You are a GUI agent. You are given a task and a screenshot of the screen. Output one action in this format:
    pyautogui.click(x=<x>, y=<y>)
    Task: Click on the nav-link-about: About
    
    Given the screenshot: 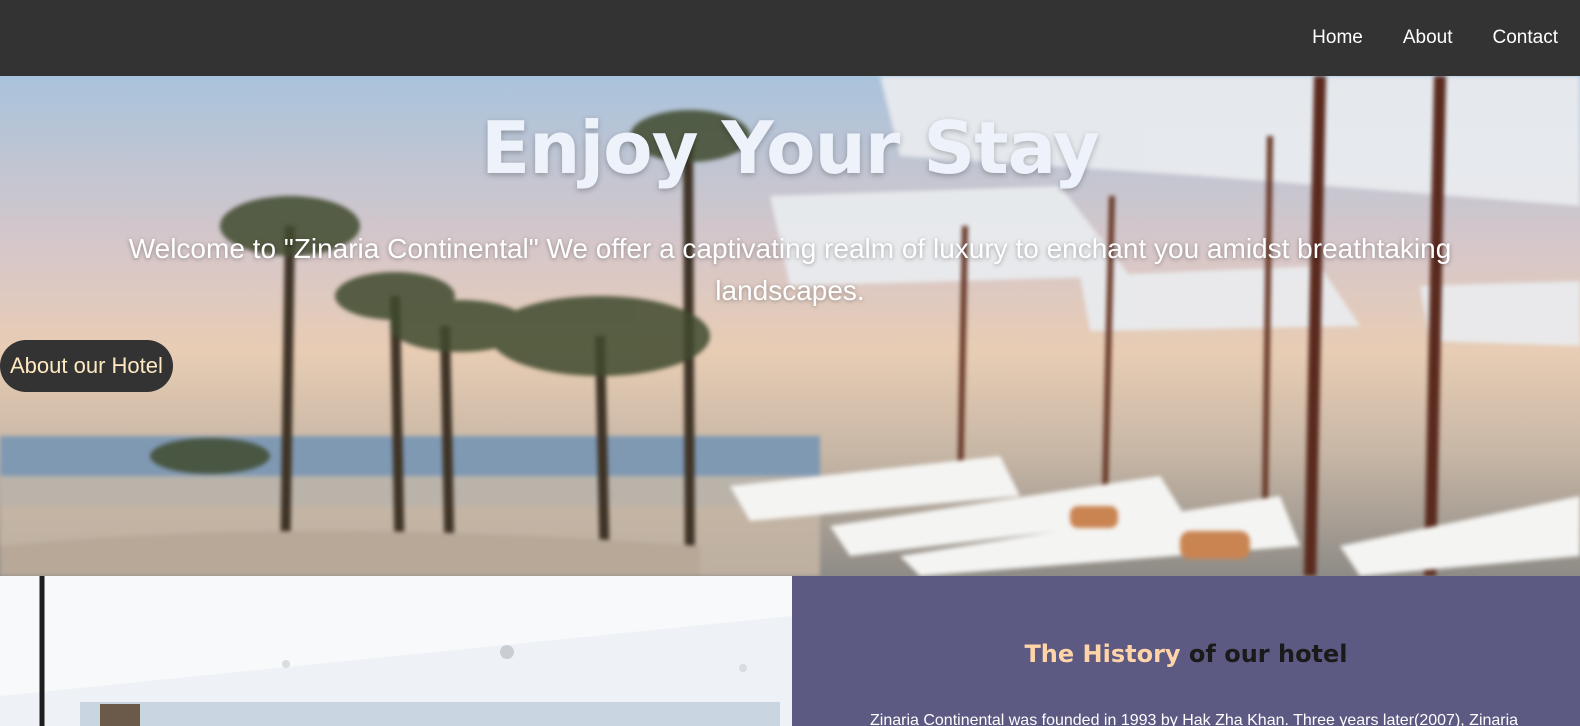 What is the action you would take?
    pyautogui.click(x=1428, y=38)
    